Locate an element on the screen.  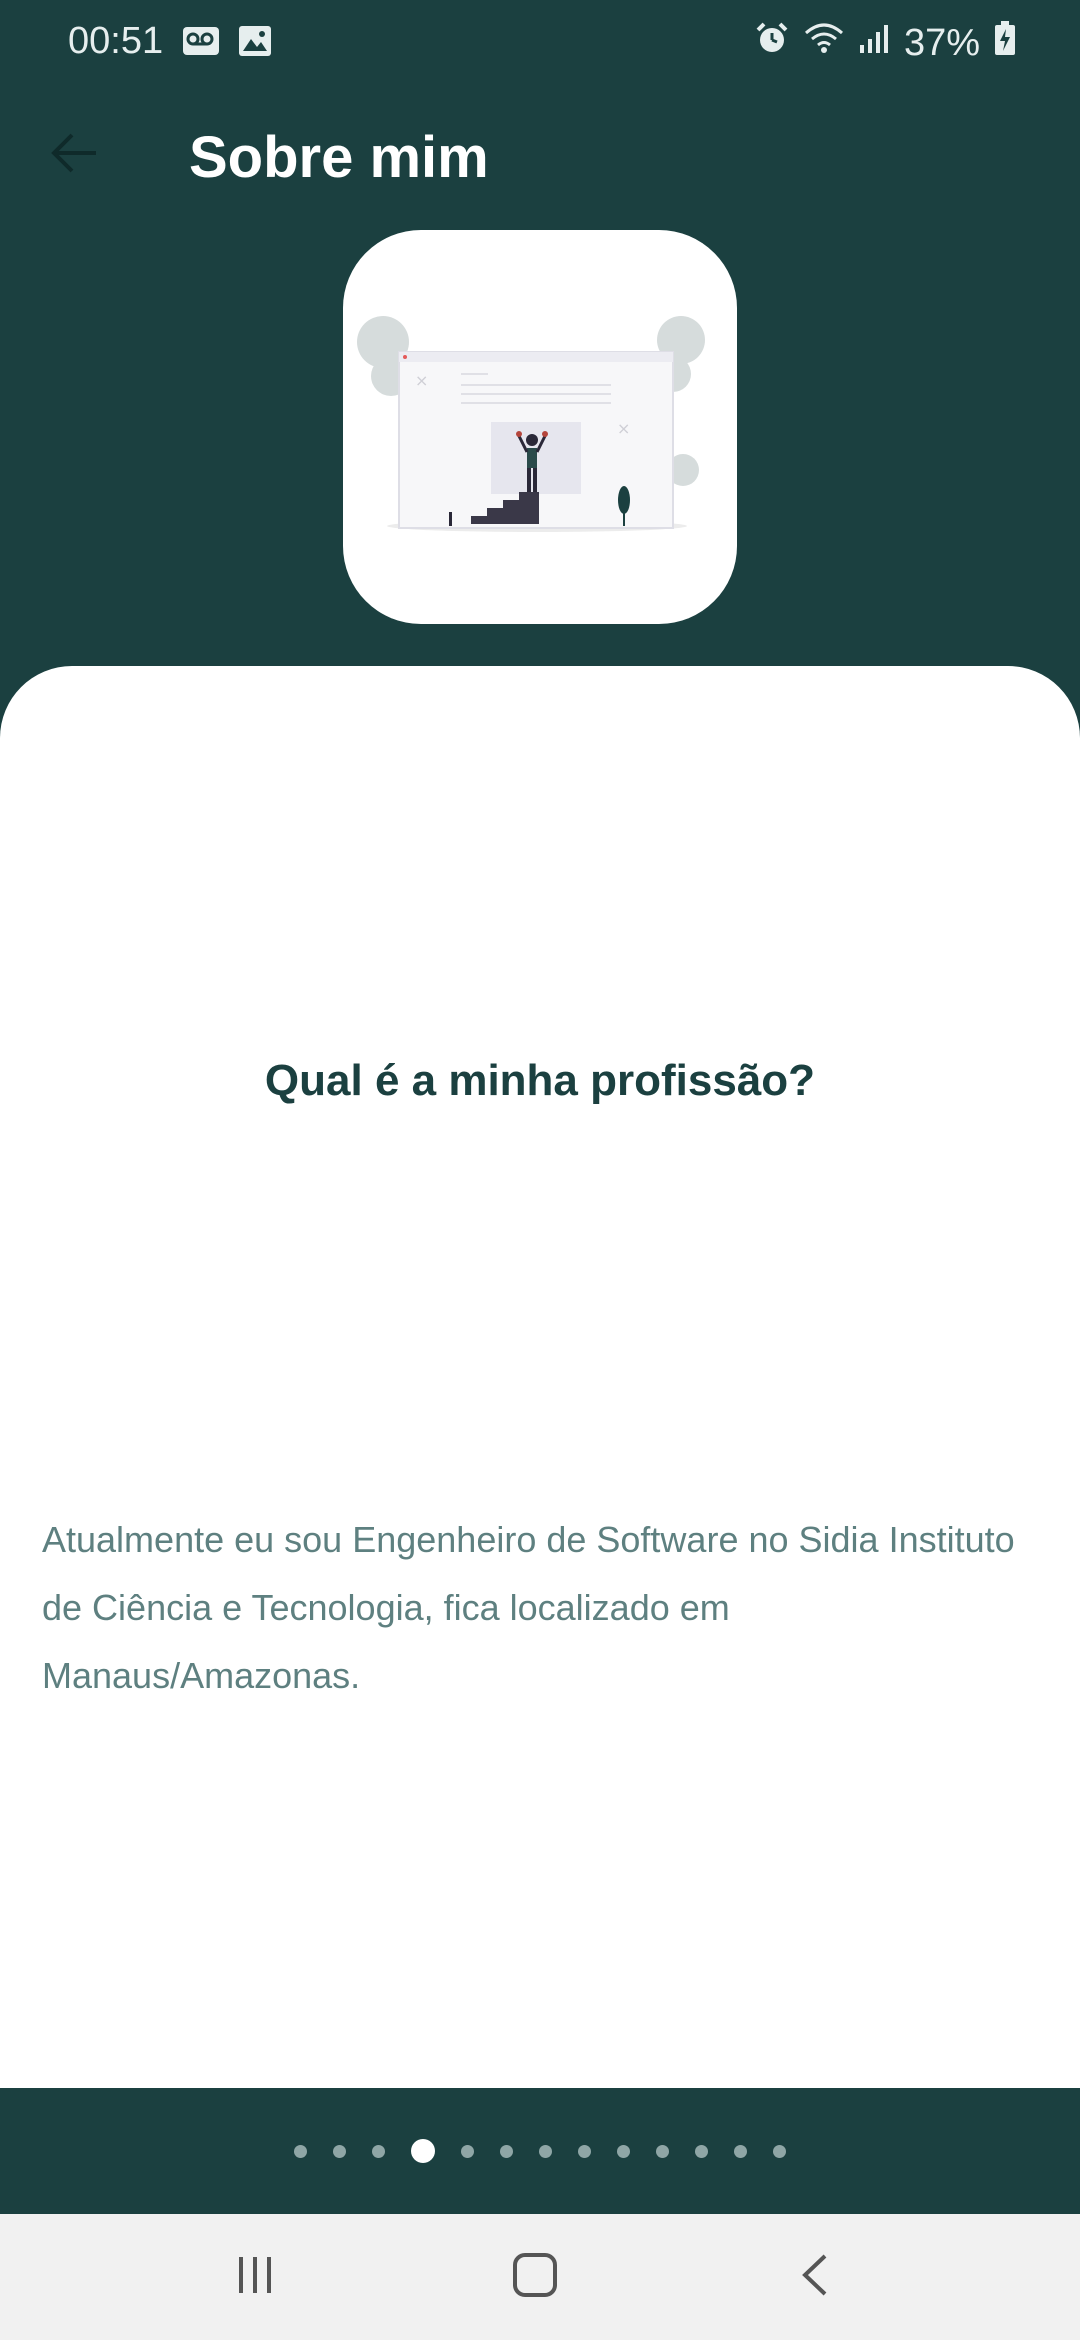
home-button is located at coordinates (535, 2277).